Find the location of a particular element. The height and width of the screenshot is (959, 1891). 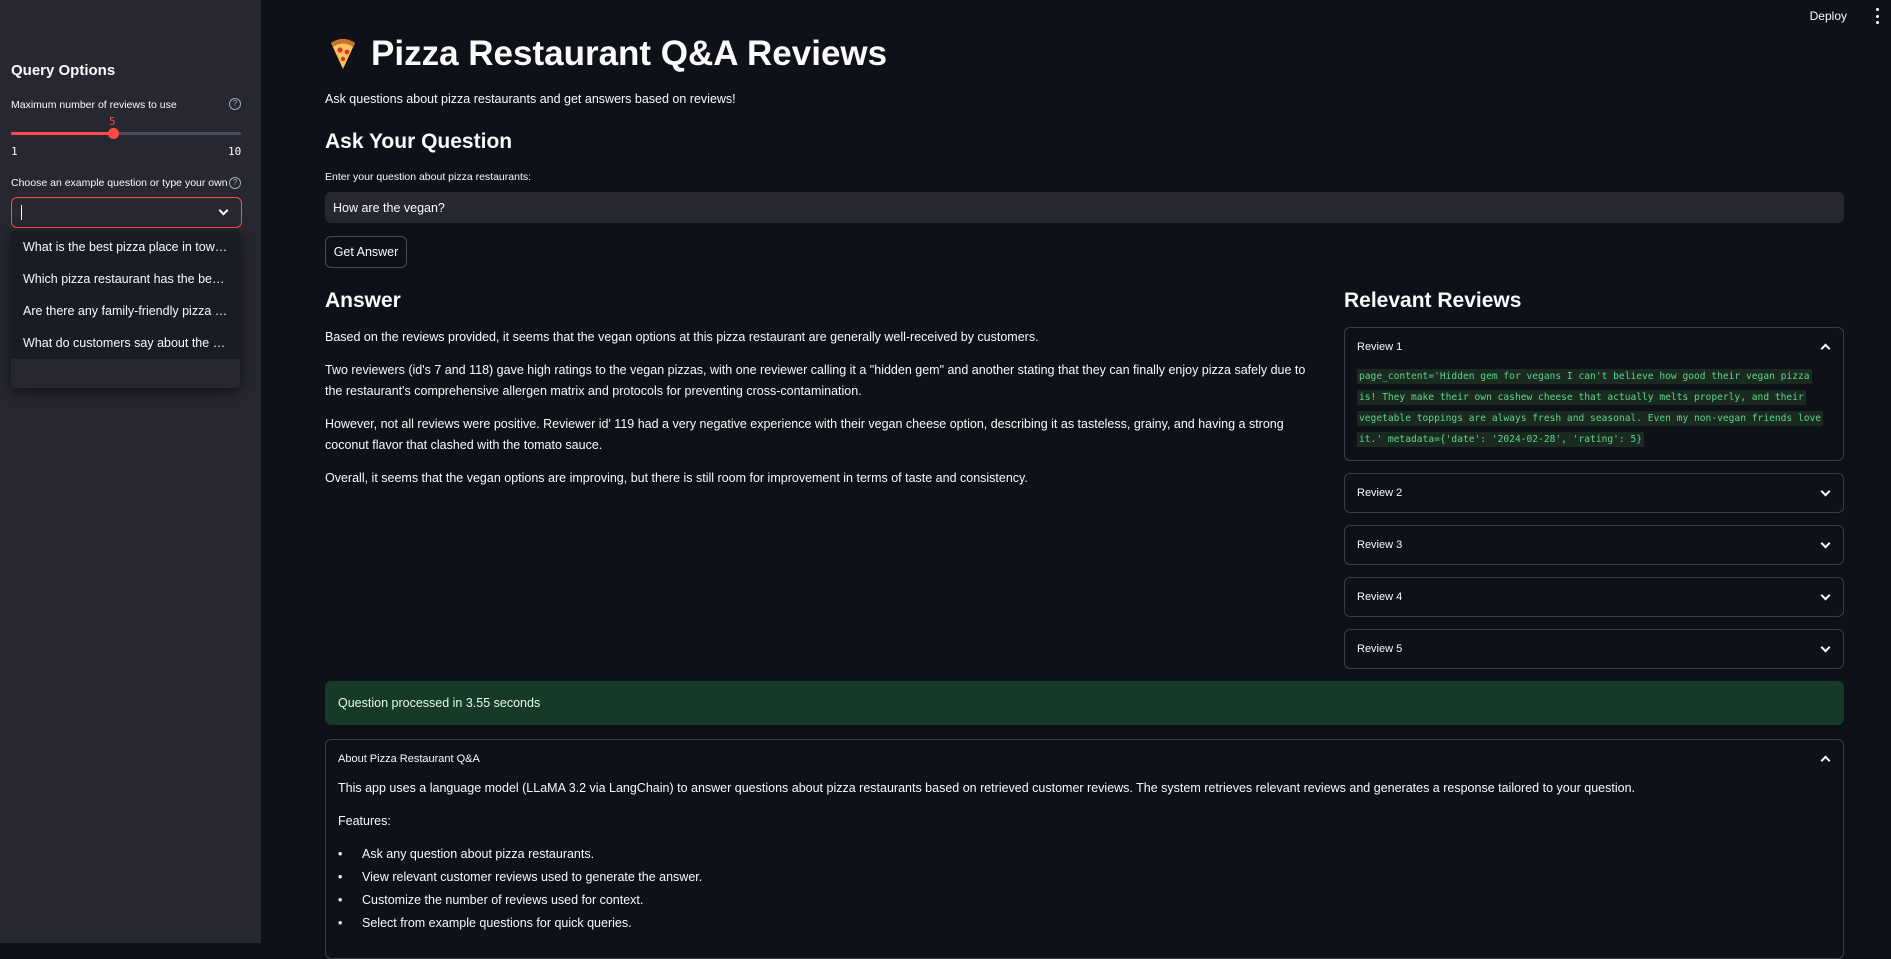

get-answer-button: Get Answer is located at coordinates (366, 252).